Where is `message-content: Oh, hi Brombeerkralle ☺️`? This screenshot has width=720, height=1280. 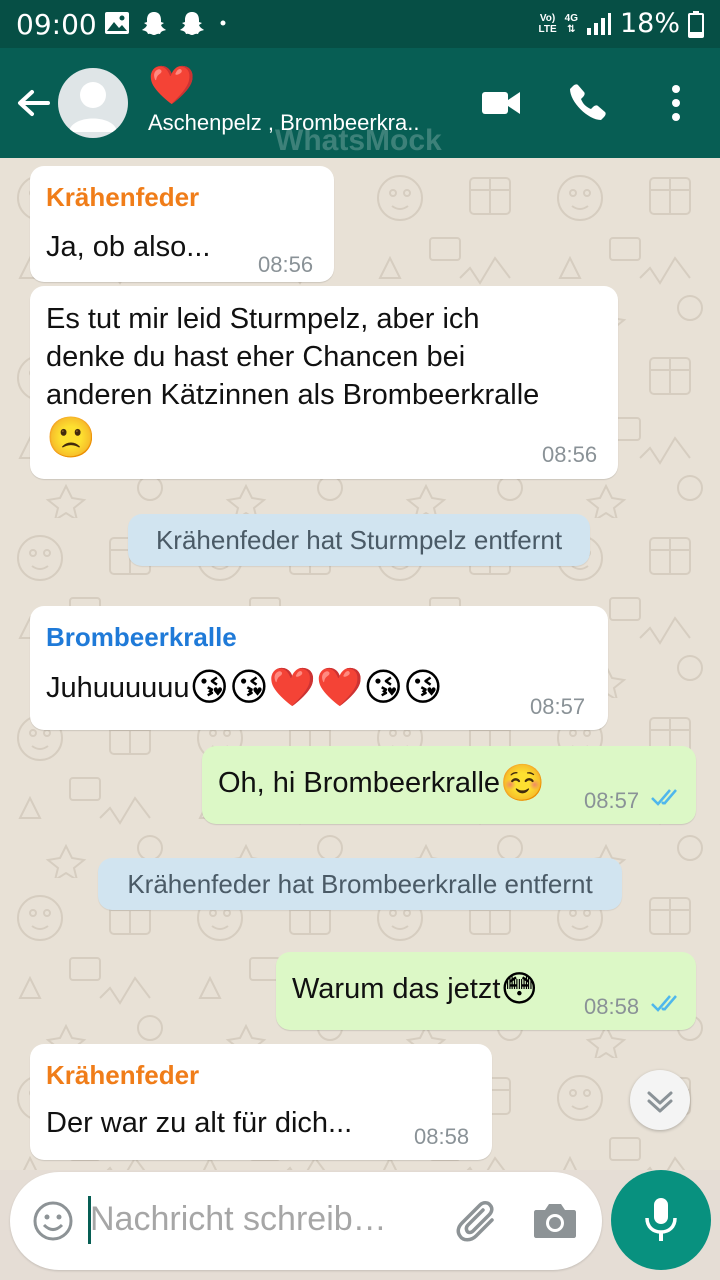 message-content: Oh, hi Brombeerkralle ☺️ is located at coordinates (381, 783).